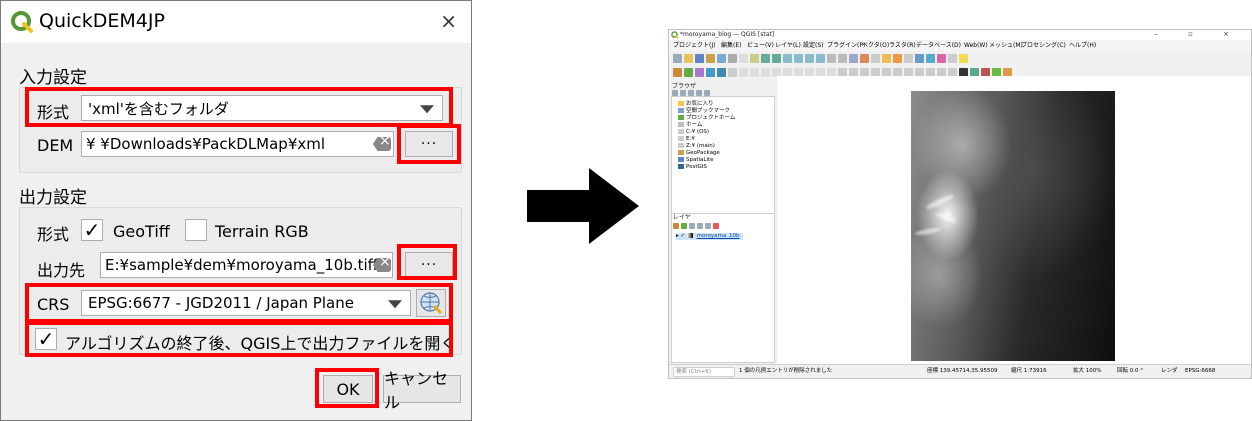 This screenshot has height=421, width=1252. What do you see at coordinates (699, 72) in the screenshot?
I see `add-raster-icon` at bounding box center [699, 72].